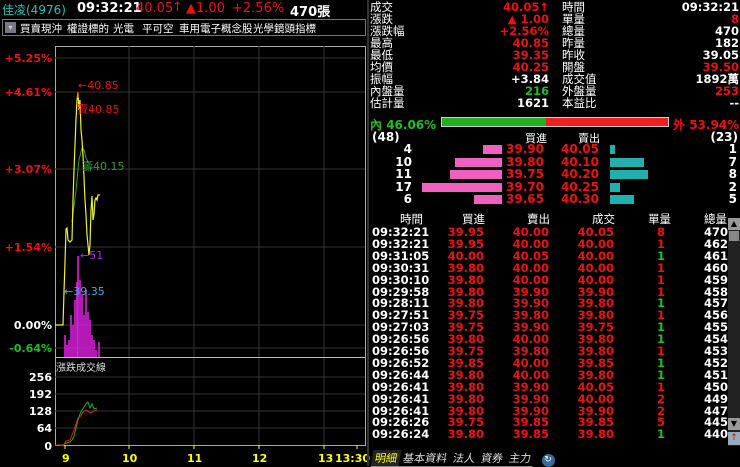 This screenshot has height=467, width=740. What do you see at coordinates (732, 186) in the screenshot?
I see `ask-qty: 2` at bounding box center [732, 186].